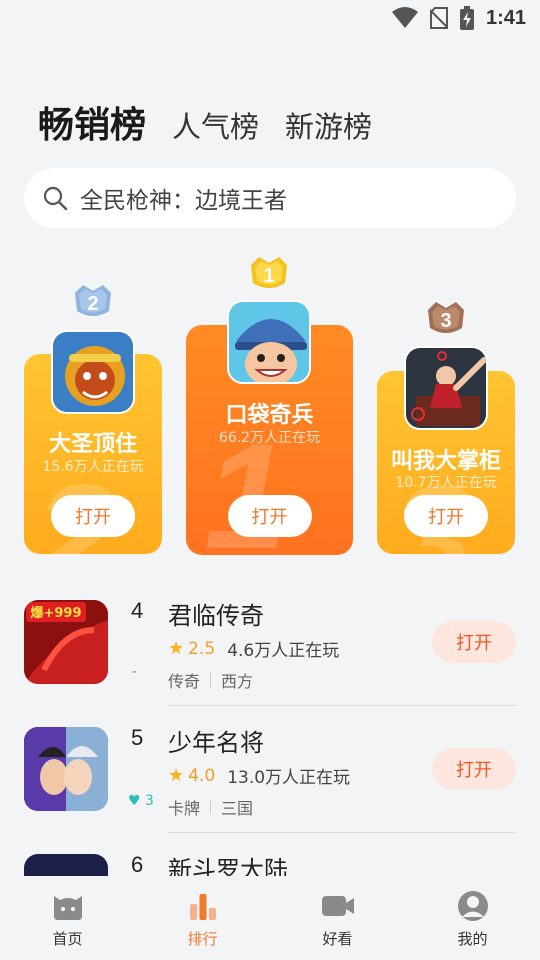 The image size is (540, 960). I want to click on trend-indicator: -, so click(135, 672).